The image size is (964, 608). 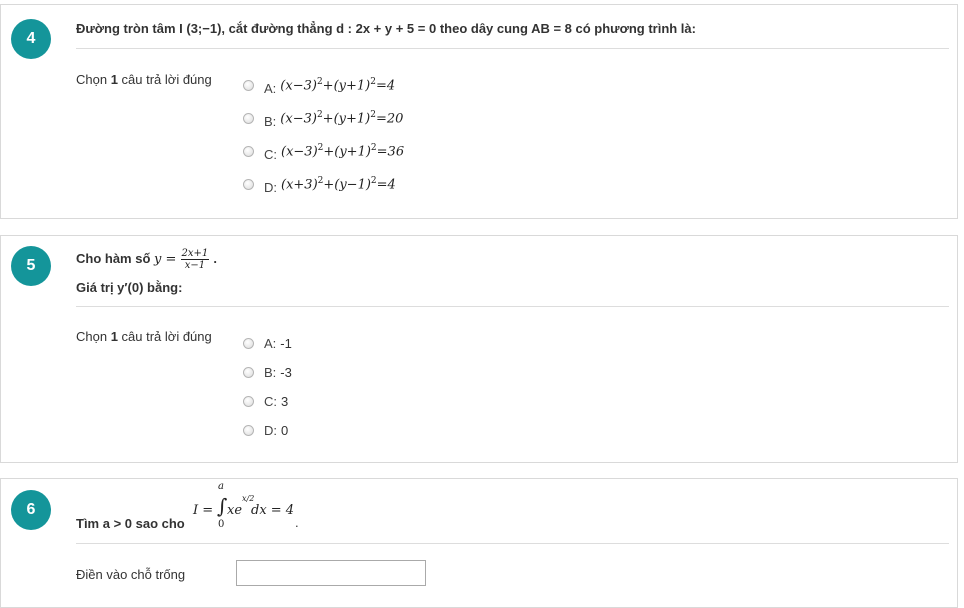 I want to click on option-a: A: (x−3)2+(y+1)2=4, so click(x=319, y=86).